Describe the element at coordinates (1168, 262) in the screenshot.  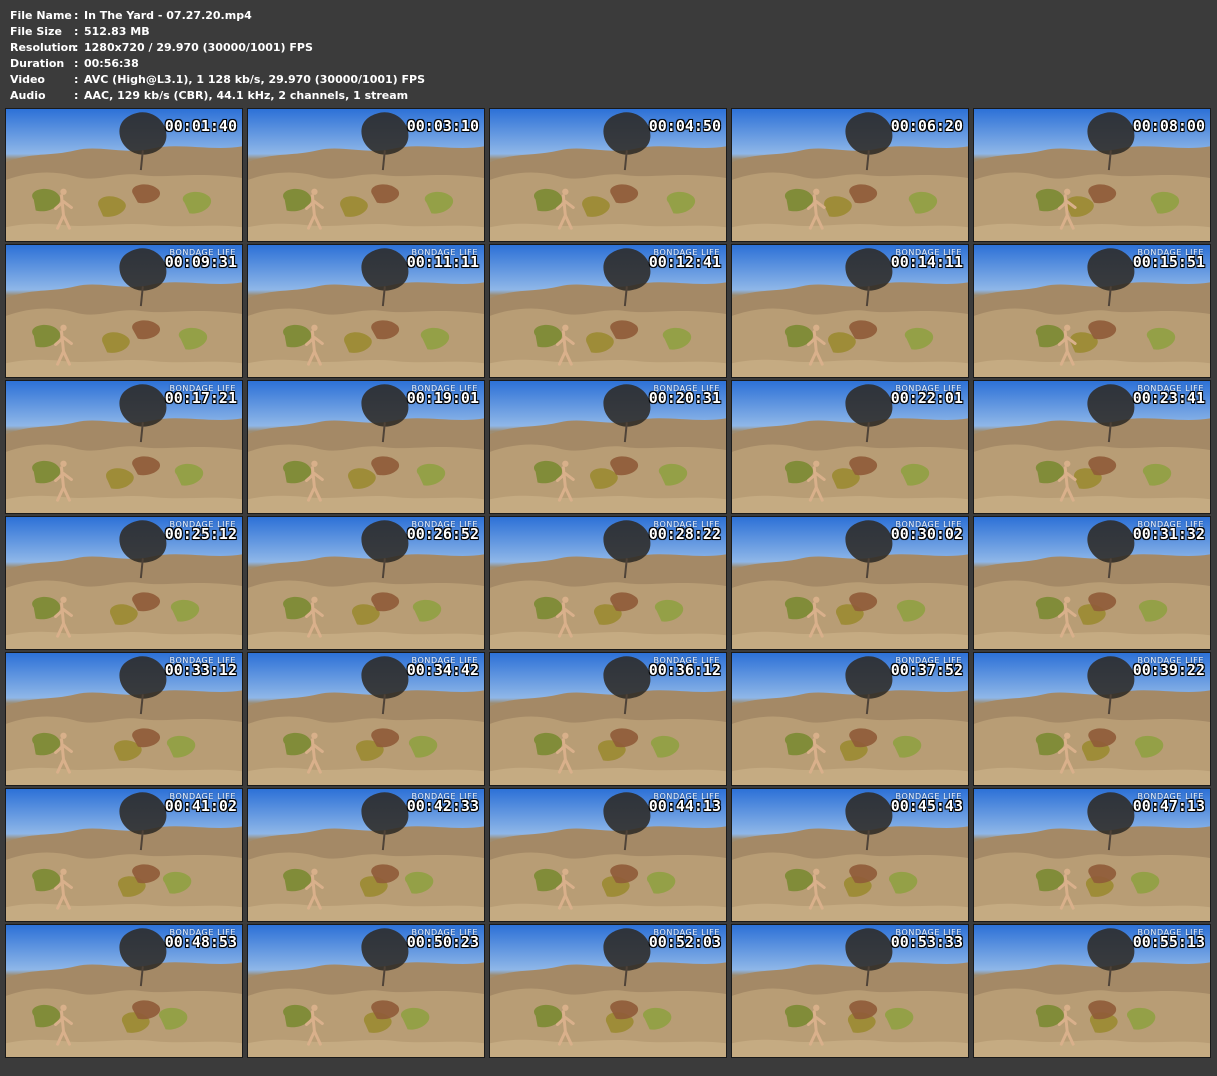
I see `thumbnail-timestamp: 00:15:51` at that location.